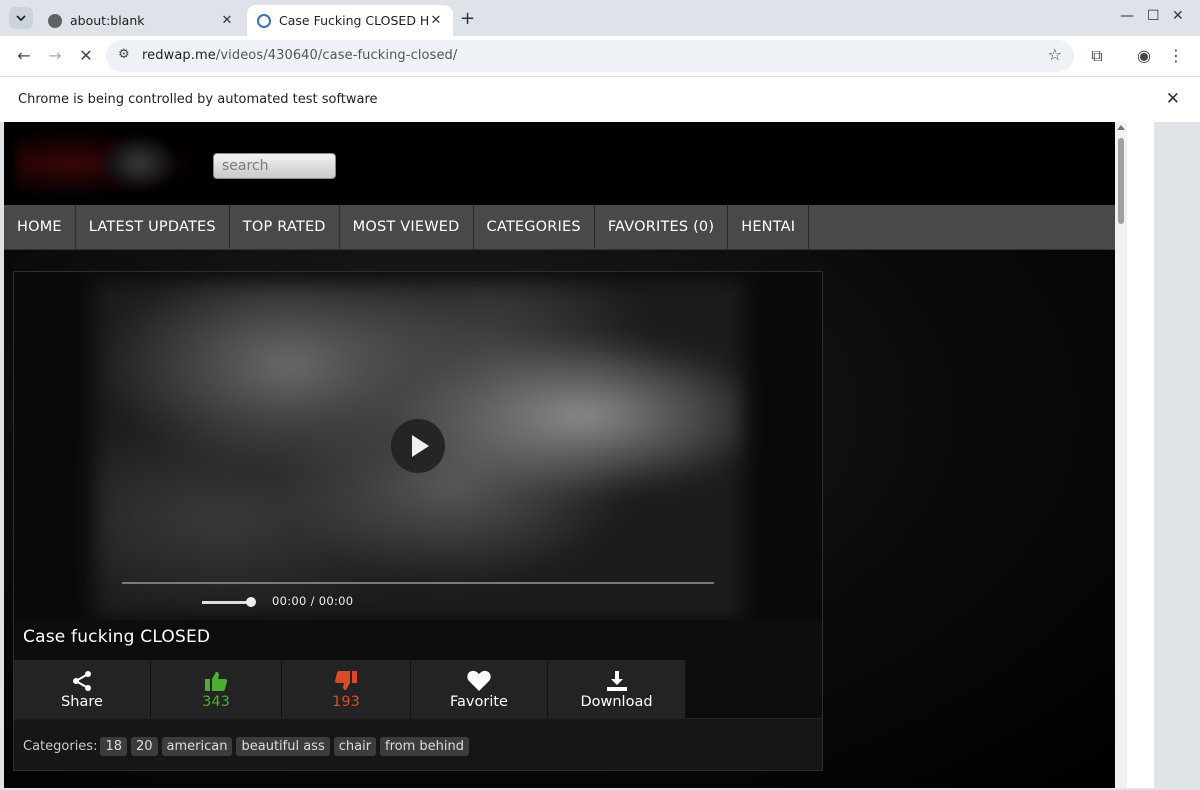 Image resolution: width=1200 pixels, height=790 pixels. I want to click on download-icon, so click(617, 681).